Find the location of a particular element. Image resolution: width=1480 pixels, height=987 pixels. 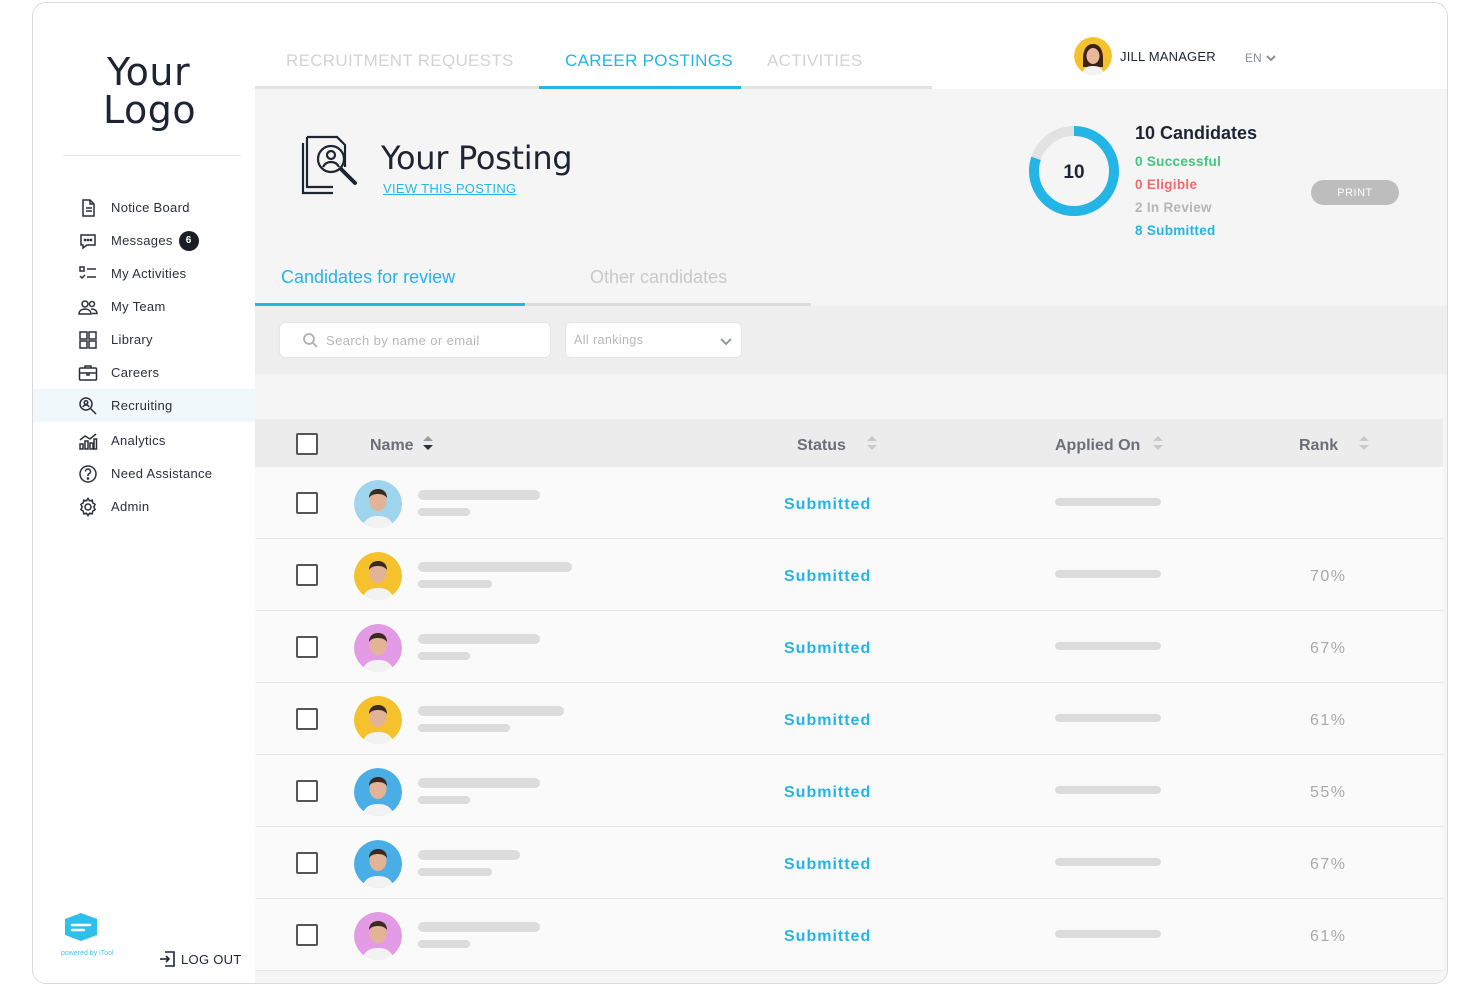

subtab-other-candidates: Other candidates is located at coordinates (658, 277).